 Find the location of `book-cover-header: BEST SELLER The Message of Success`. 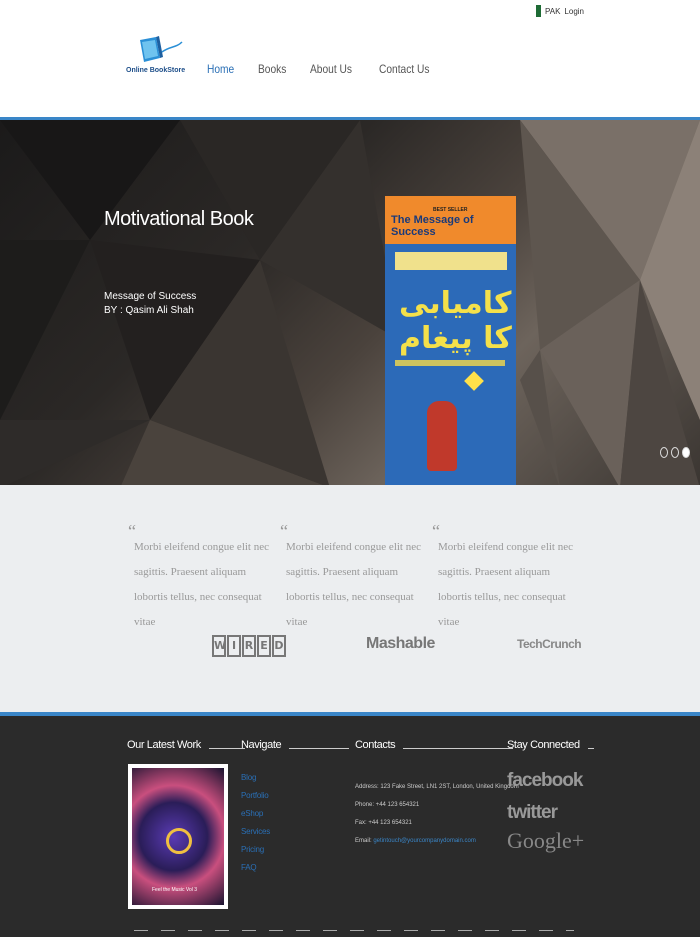

book-cover-header: BEST SELLER The Message of Success is located at coordinates (450, 220).